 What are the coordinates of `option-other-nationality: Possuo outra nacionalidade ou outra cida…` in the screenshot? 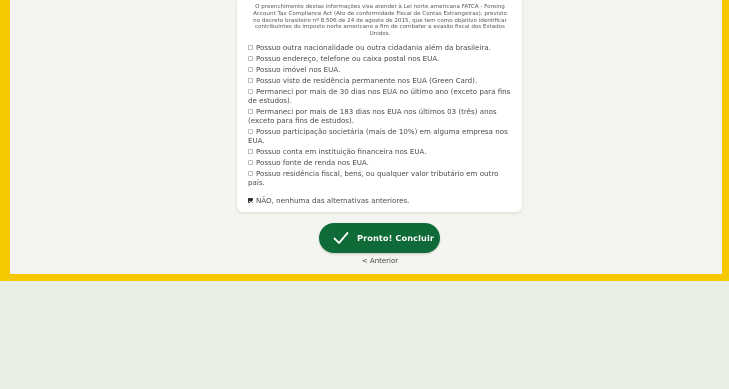 It's located at (382, 48).